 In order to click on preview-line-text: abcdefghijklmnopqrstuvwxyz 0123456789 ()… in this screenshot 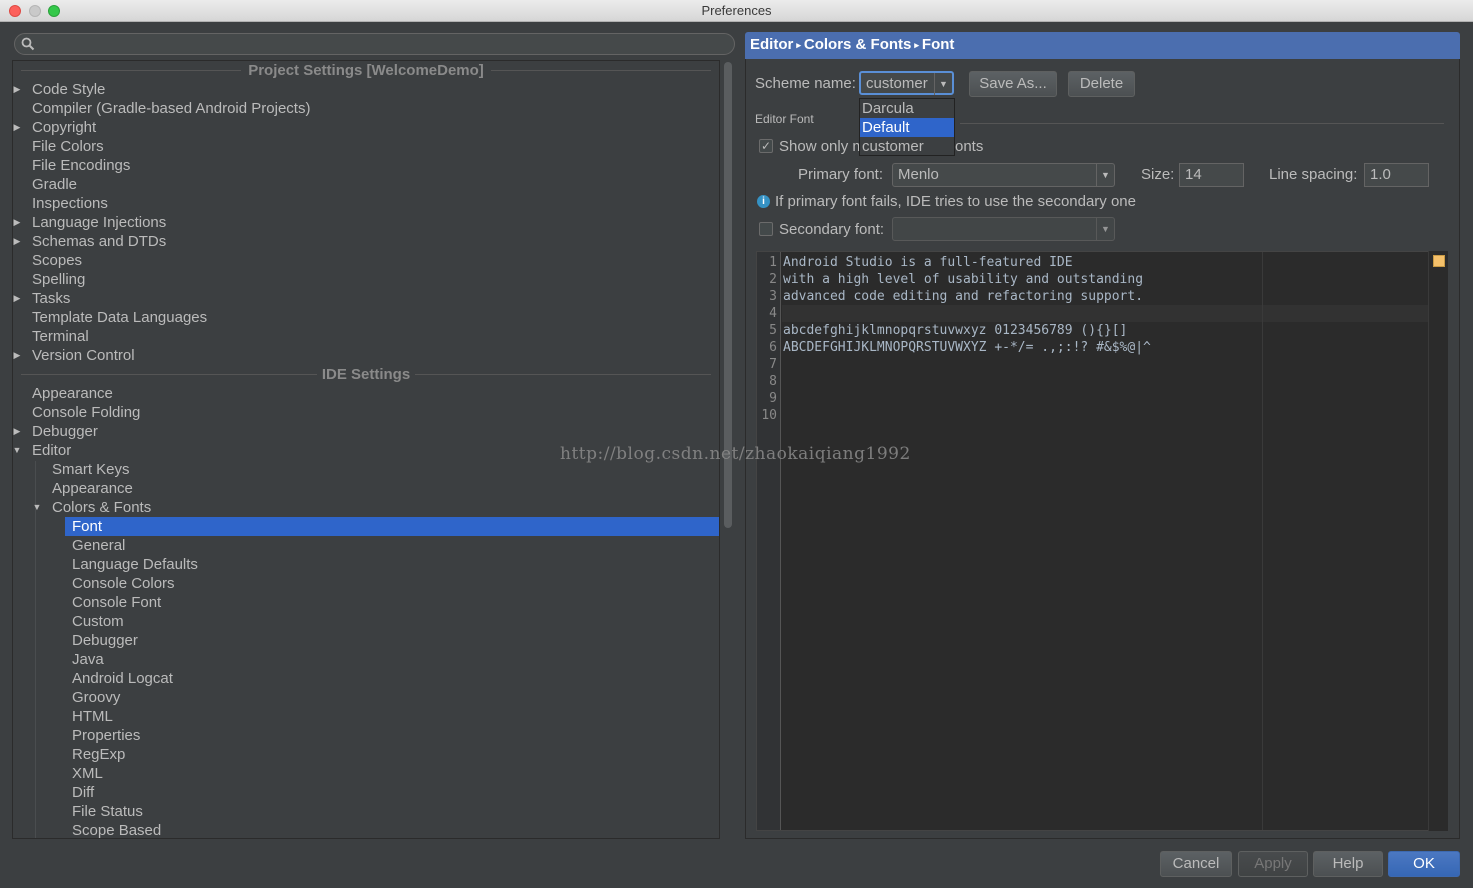, I will do `click(955, 330)`.